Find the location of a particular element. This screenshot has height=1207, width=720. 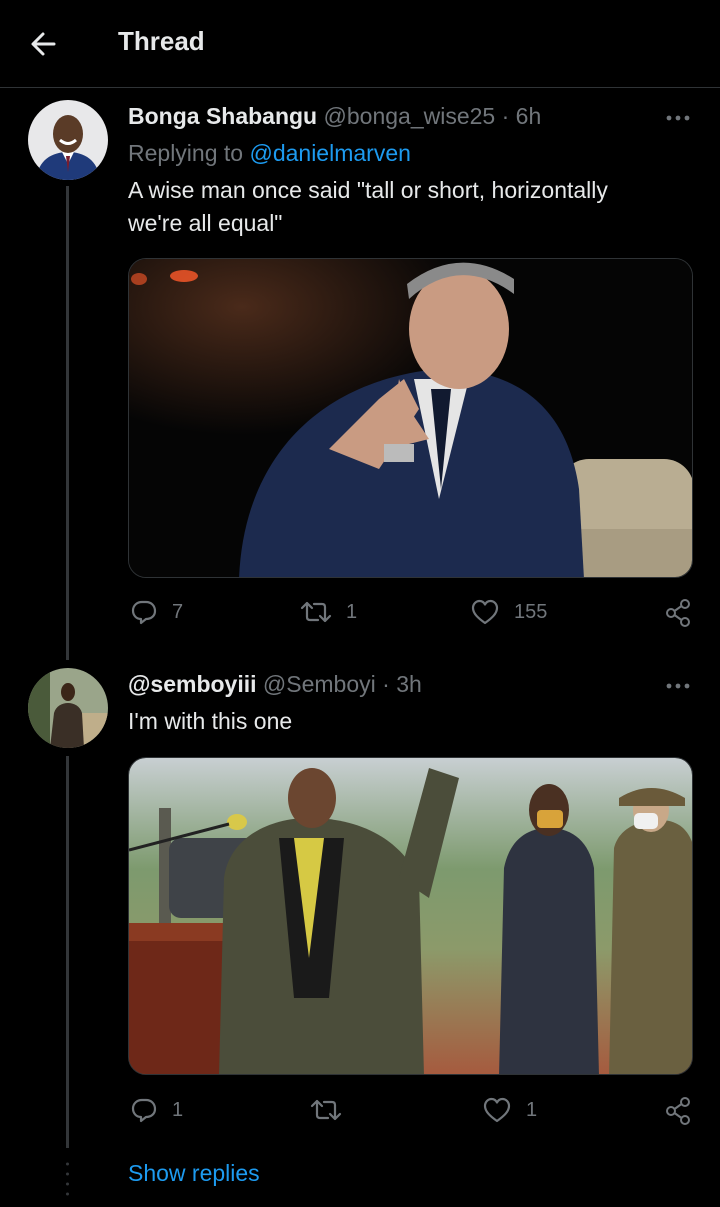

retweet-button is located at coordinates (333, 1110).